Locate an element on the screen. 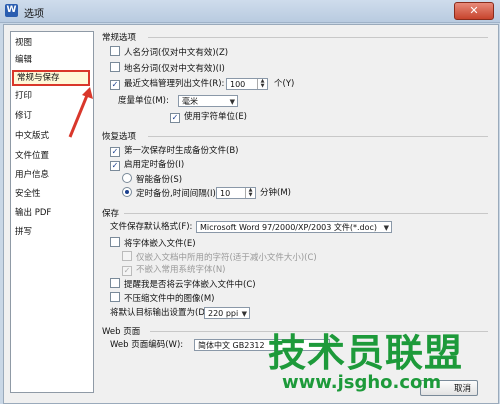  person-name-checkbox is located at coordinates (115, 51).